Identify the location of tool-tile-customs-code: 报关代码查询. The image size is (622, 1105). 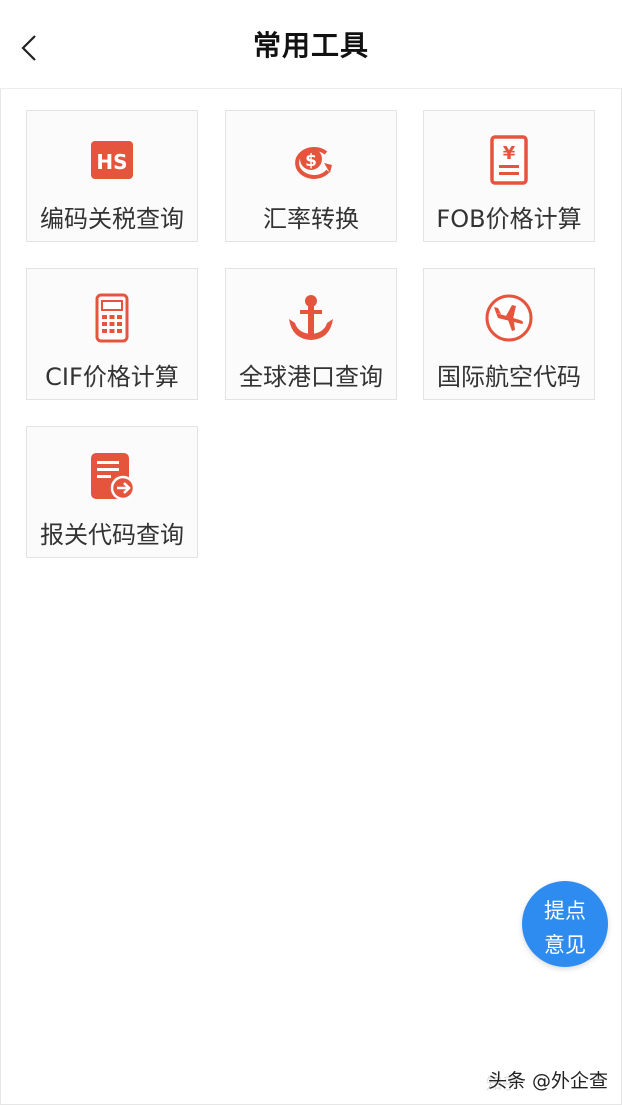
(112, 492).